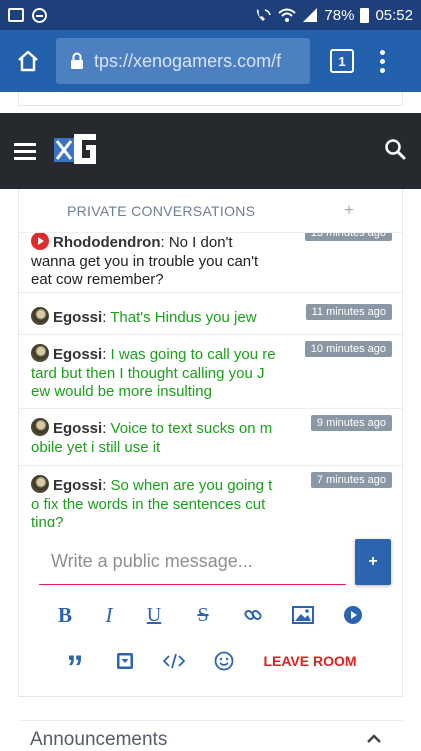  What do you see at coordinates (76, 151) in the screenshot?
I see `xg-logo` at bounding box center [76, 151].